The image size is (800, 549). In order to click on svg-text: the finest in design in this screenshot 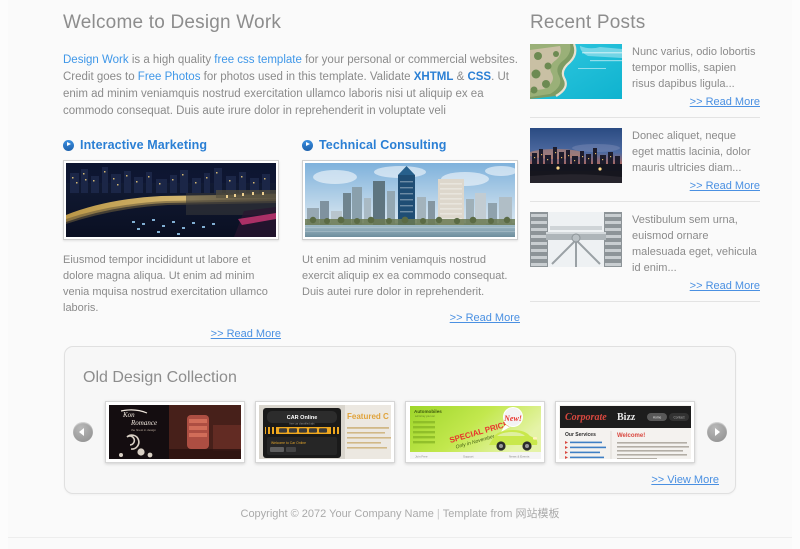, I will do `click(143, 430)`.